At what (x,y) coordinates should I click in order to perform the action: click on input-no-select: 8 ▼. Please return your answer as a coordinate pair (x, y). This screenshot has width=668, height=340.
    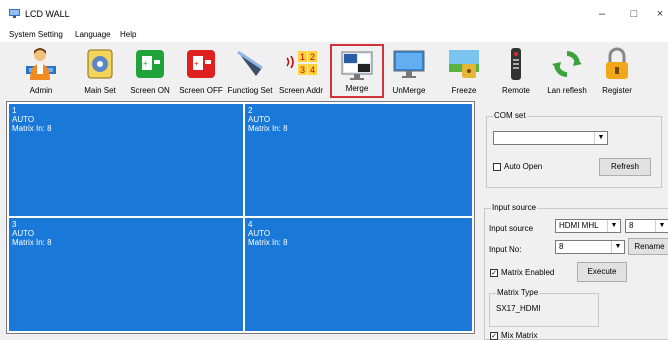
    Looking at the image, I should click on (590, 247).